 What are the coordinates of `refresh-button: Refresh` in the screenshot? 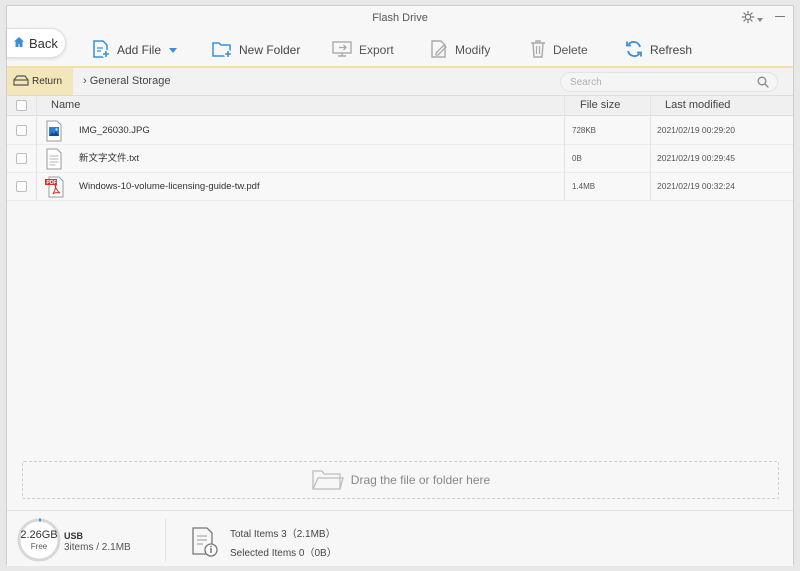 It's located at (658, 50).